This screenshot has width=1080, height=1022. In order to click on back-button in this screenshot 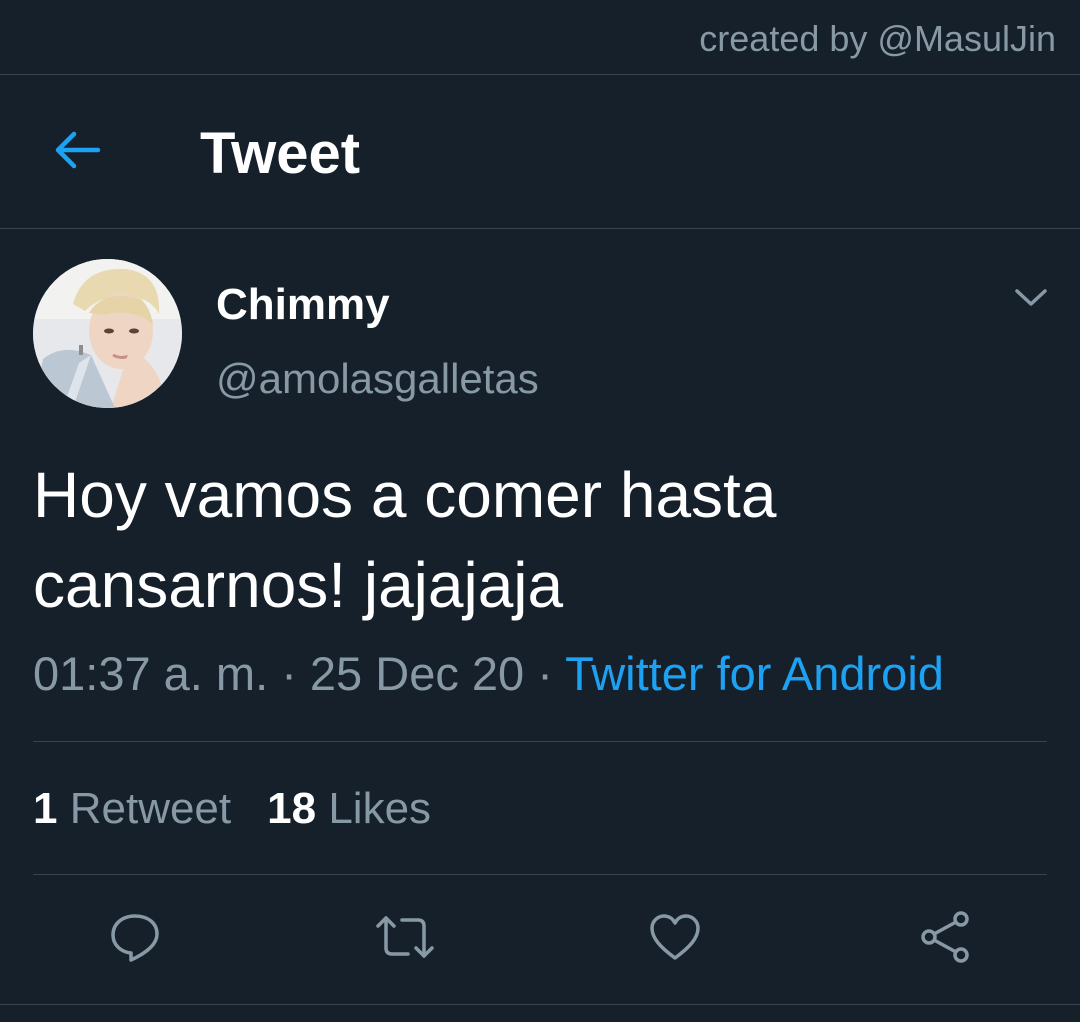, I will do `click(77, 152)`.